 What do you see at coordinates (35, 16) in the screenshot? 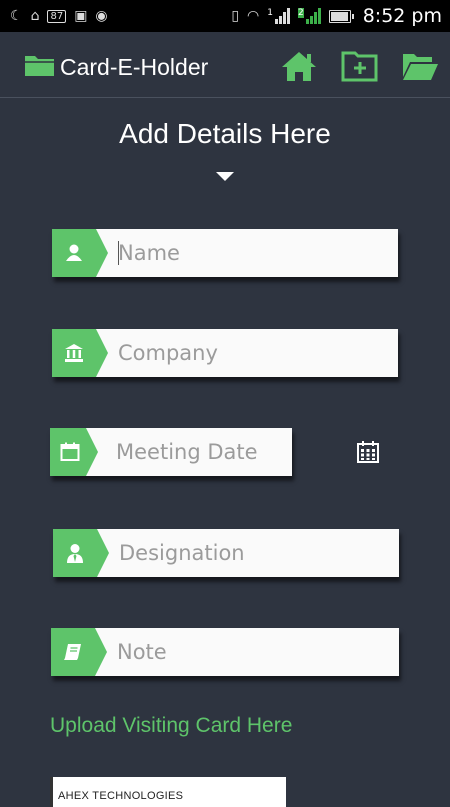
I see `cleaner-icon: ⌂` at bounding box center [35, 16].